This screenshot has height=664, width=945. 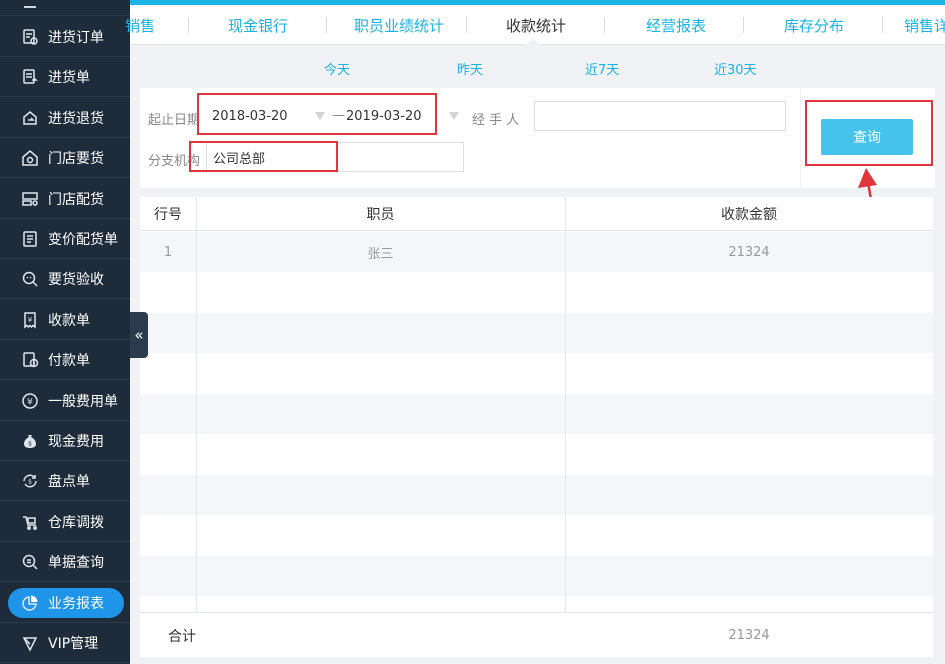 I want to click on sidebar-item-label: 进货单, so click(x=69, y=78).